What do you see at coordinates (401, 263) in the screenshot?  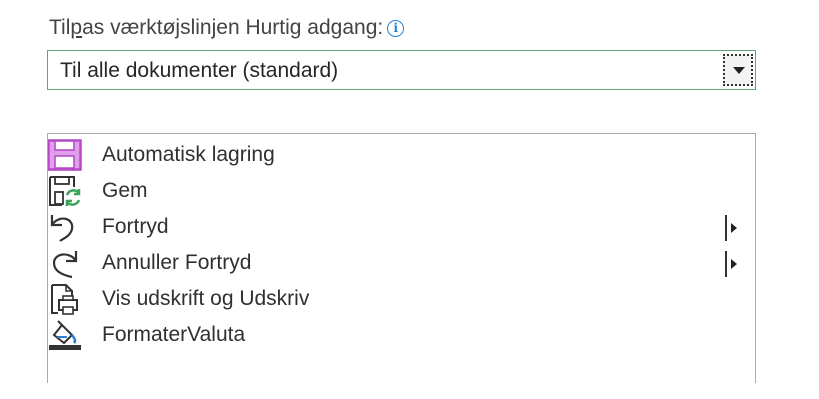 I see `list-item-redo: Annuller Fortryd` at bounding box center [401, 263].